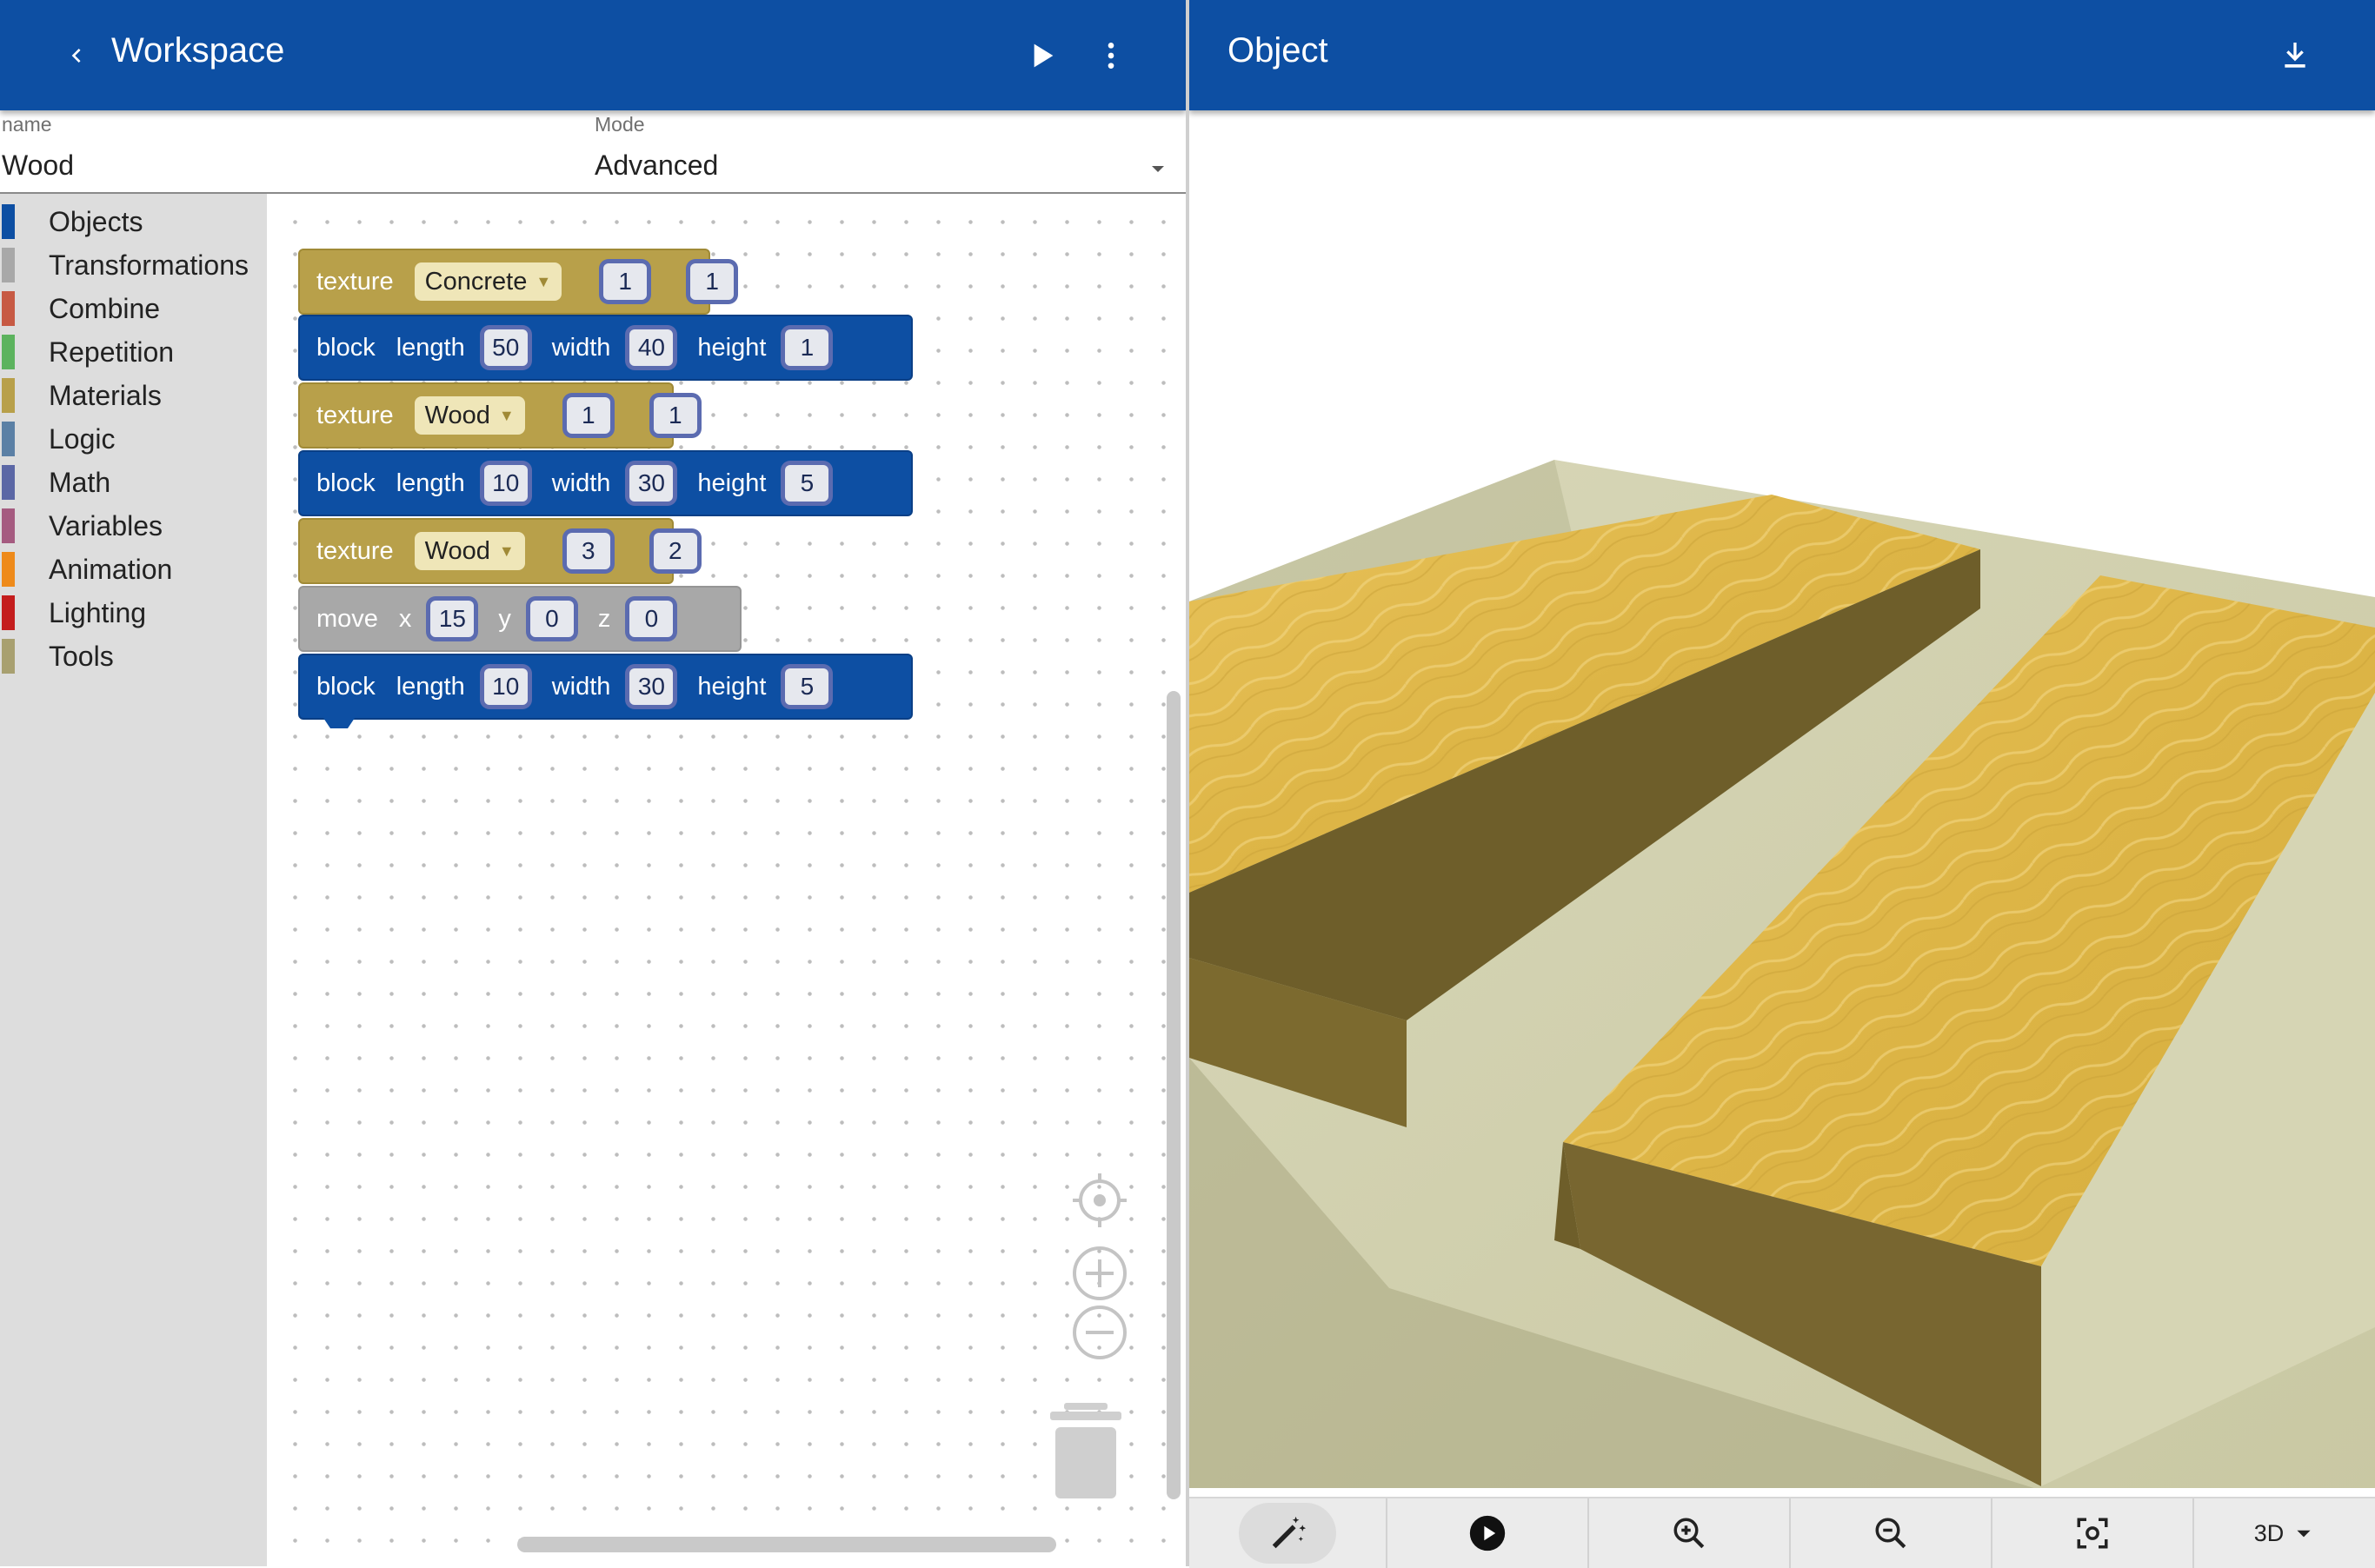 Image resolution: width=2375 pixels, height=1568 pixels. Describe the element at coordinates (520, 619) in the screenshot. I see `move-block: move x 15 y 0 z 0` at that location.